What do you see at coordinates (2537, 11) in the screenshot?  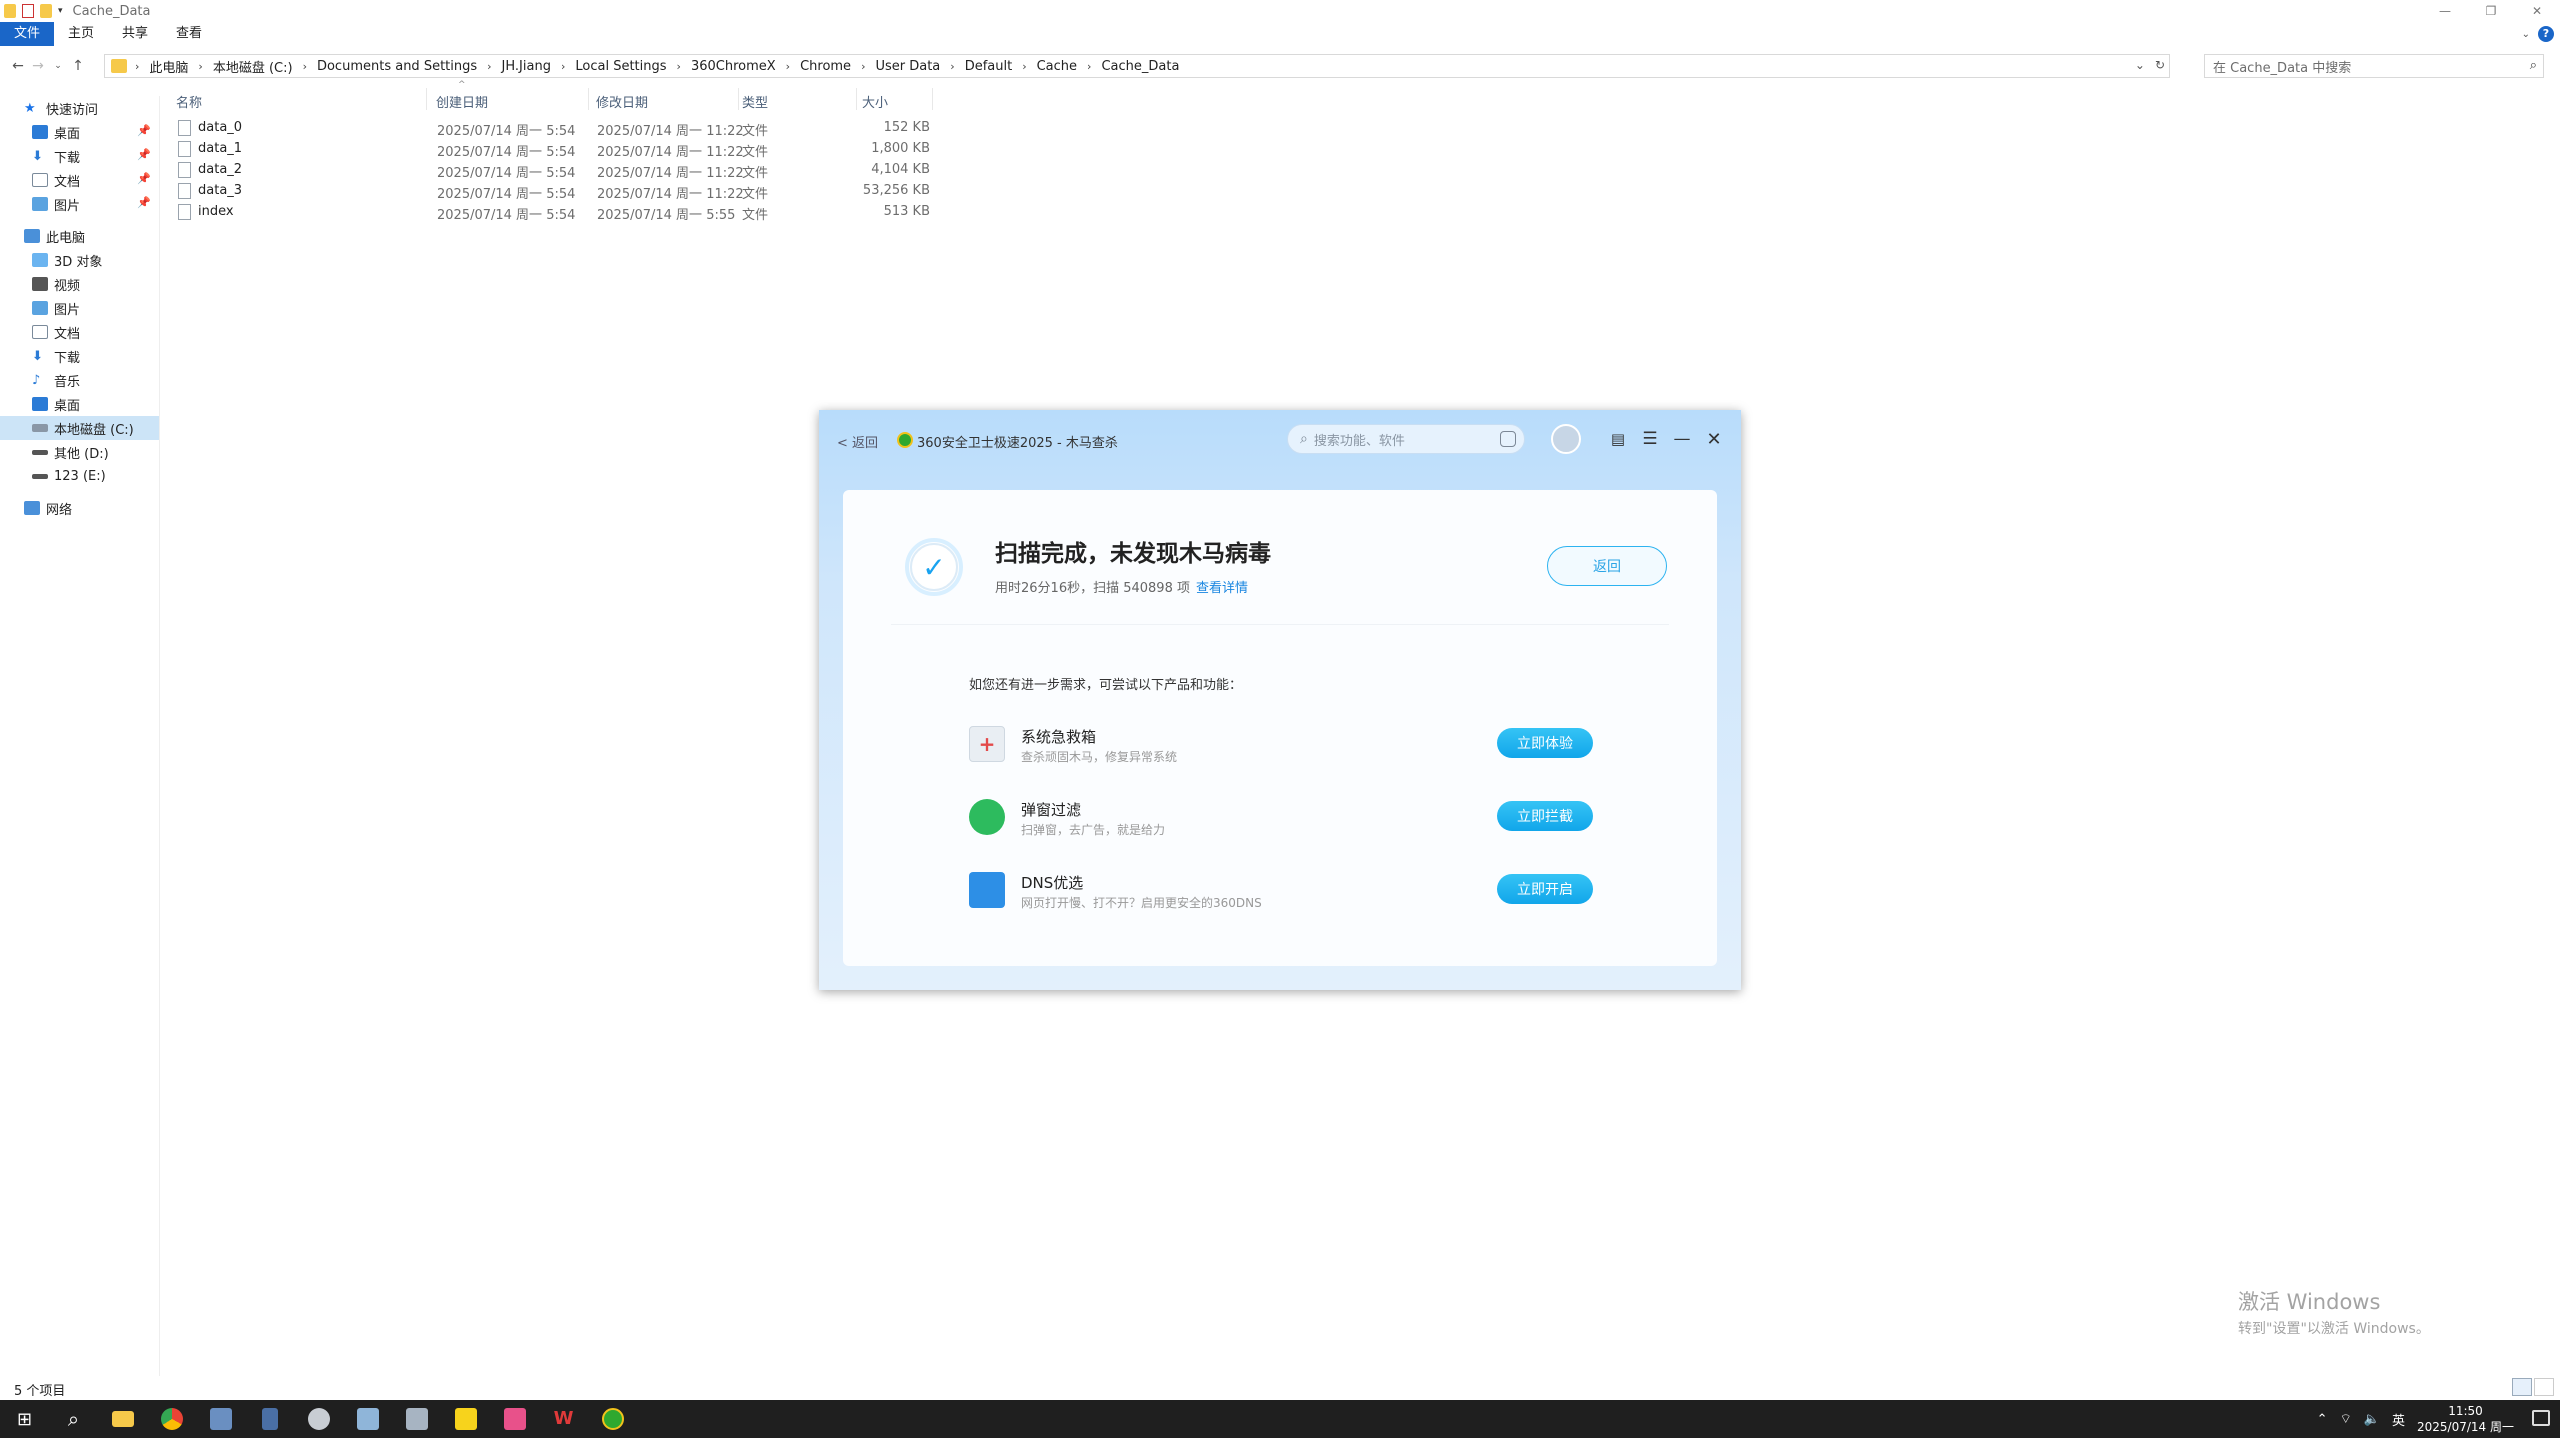 I see `close-button: ✕` at bounding box center [2537, 11].